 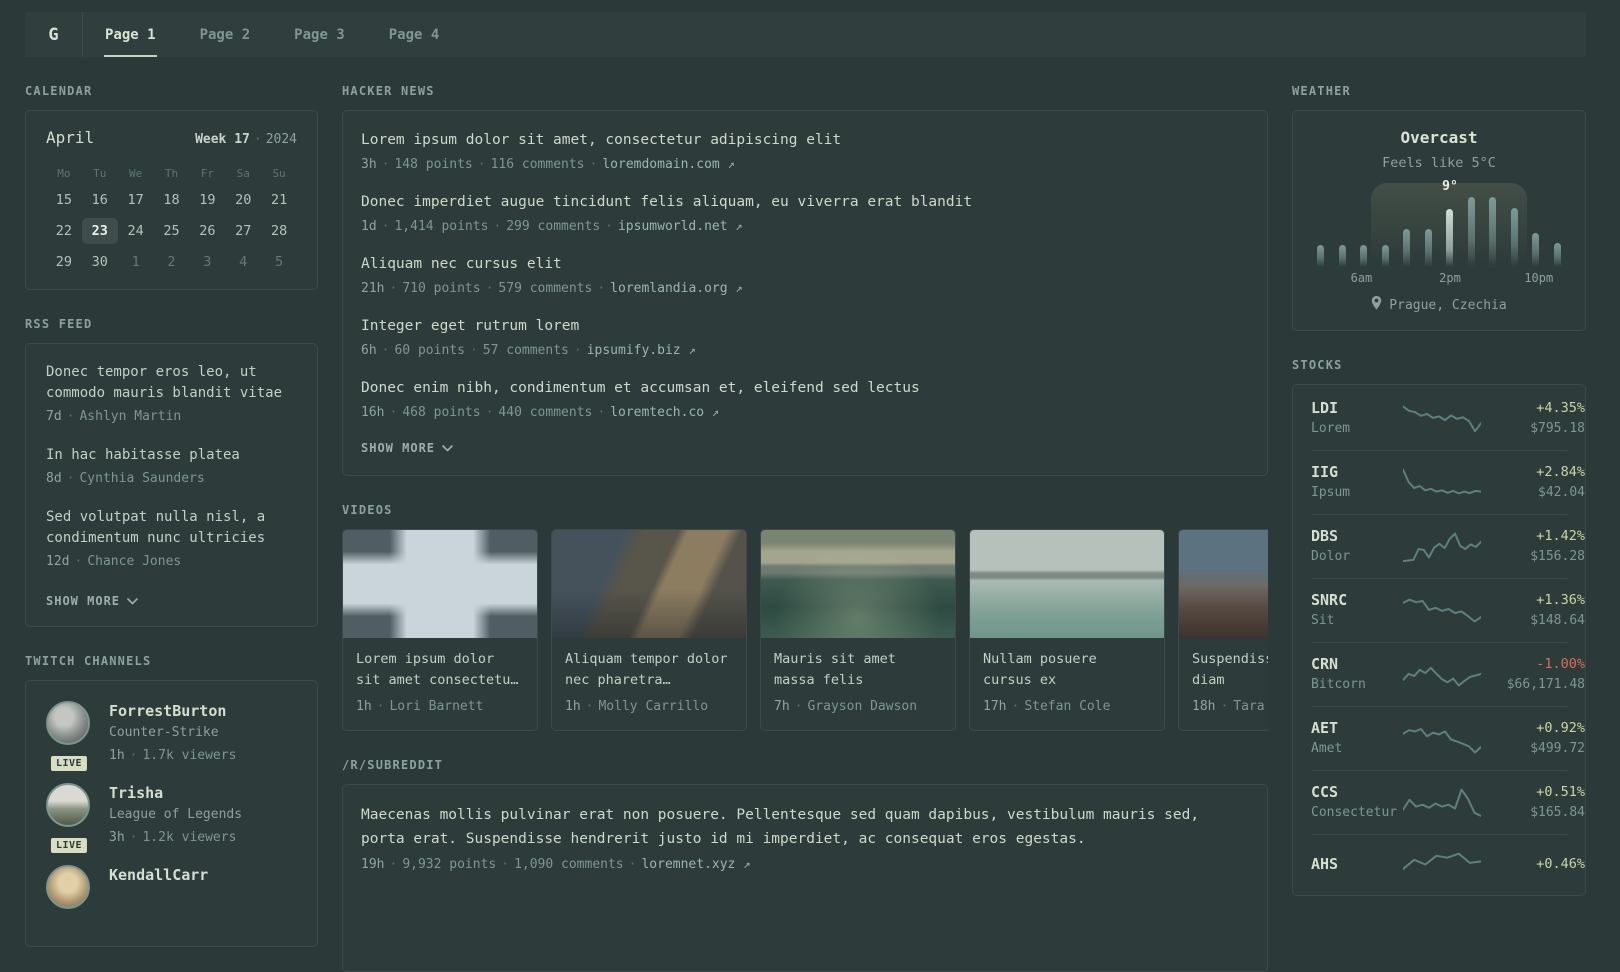 I want to click on channel-category: Counter-Strike, so click(x=172, y=733).